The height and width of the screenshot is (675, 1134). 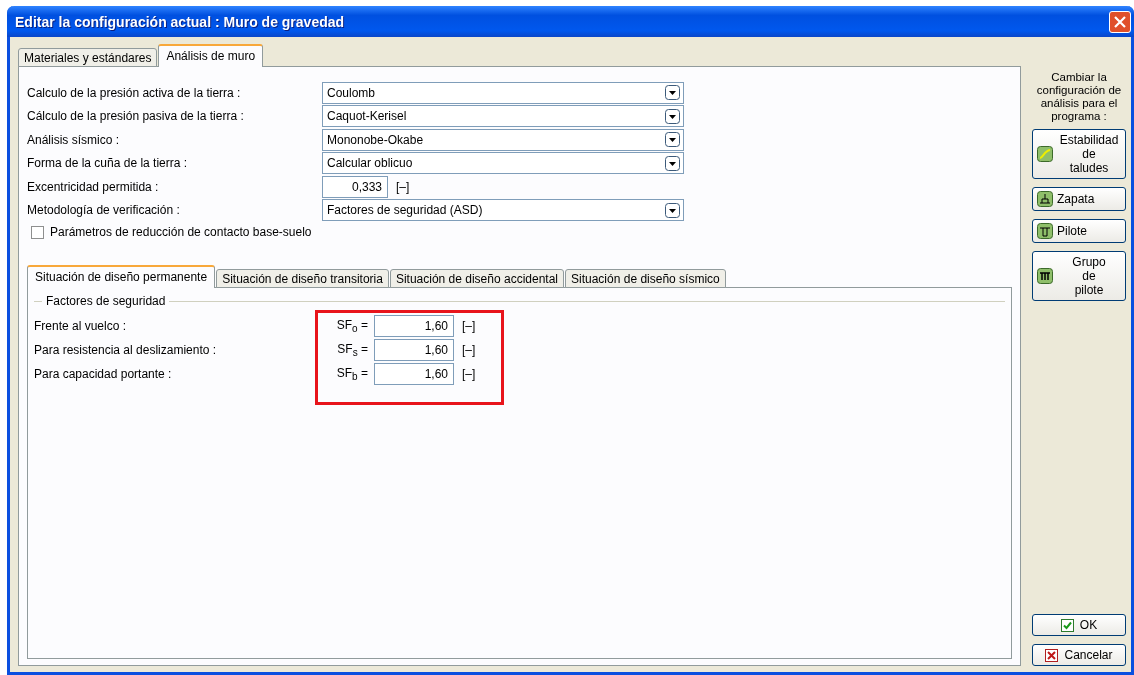 I want to click on setting-label: Análisis sísmico :, so click(x=74, y=139).